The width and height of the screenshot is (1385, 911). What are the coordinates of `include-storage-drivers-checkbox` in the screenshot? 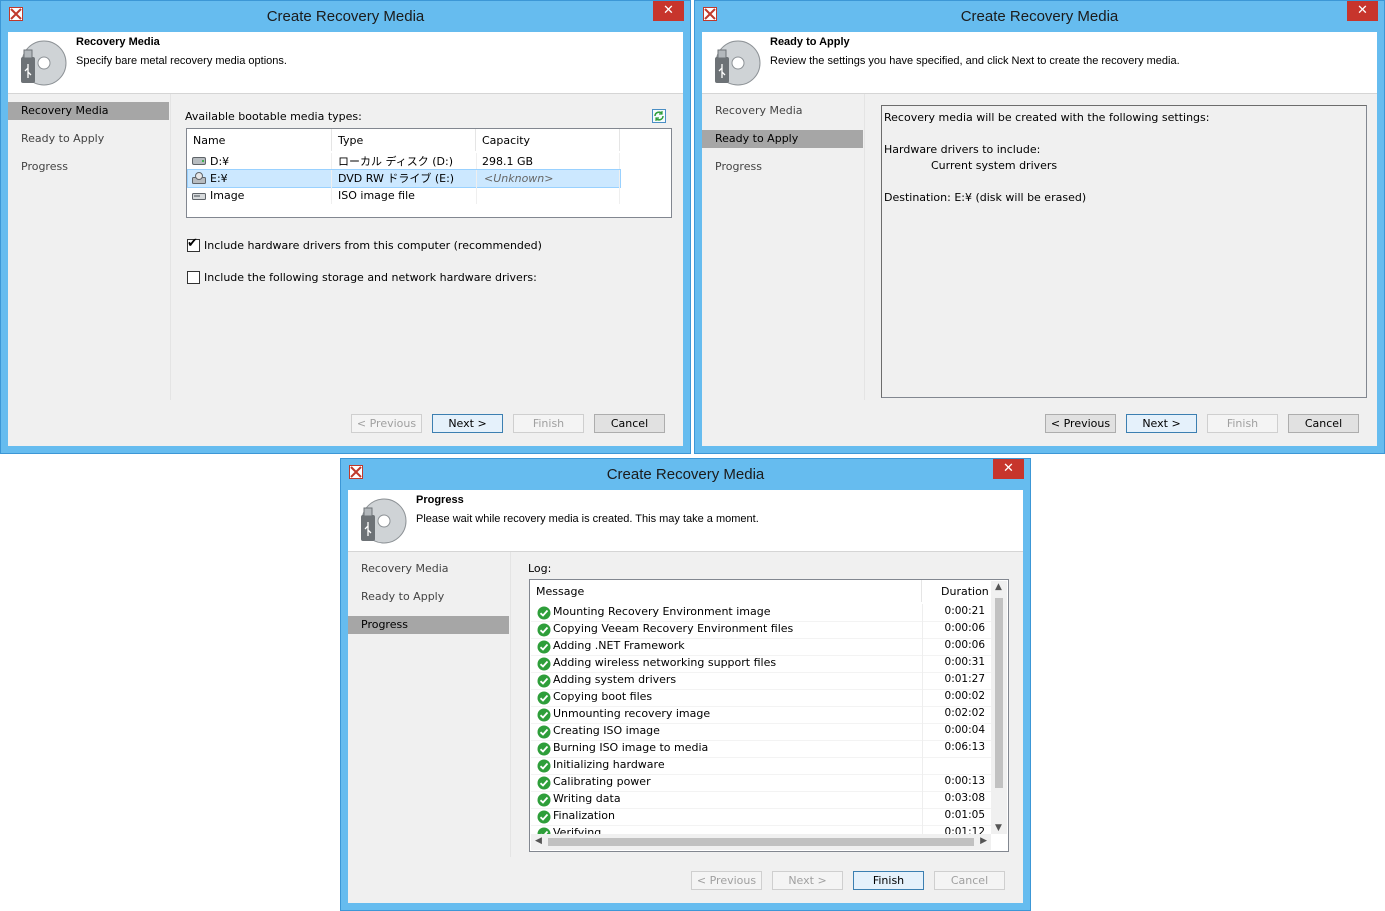 It's located at (193, 277).